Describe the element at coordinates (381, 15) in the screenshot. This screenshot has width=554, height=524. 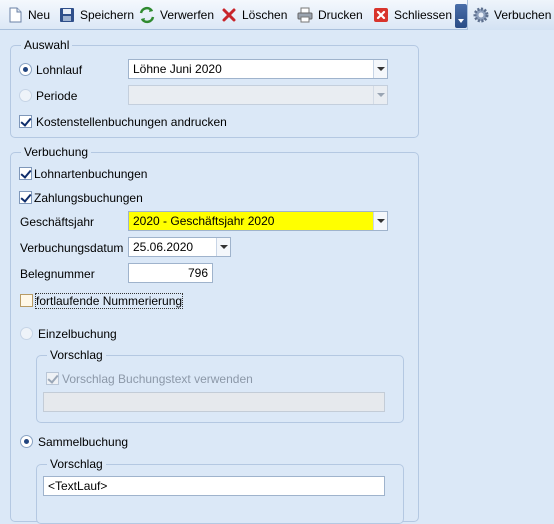
I see `close-x-box-icon` at that location.